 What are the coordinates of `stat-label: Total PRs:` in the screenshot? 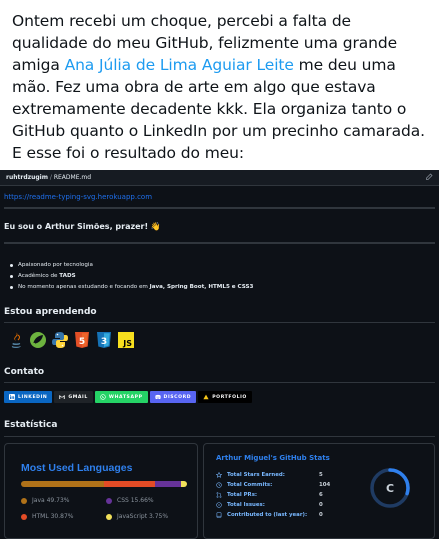 It's located at (242, 495).